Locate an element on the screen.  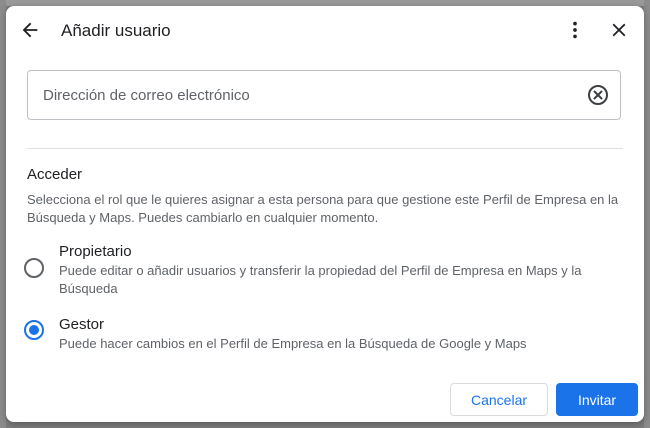
close-button is located at coordinates (619, 30).